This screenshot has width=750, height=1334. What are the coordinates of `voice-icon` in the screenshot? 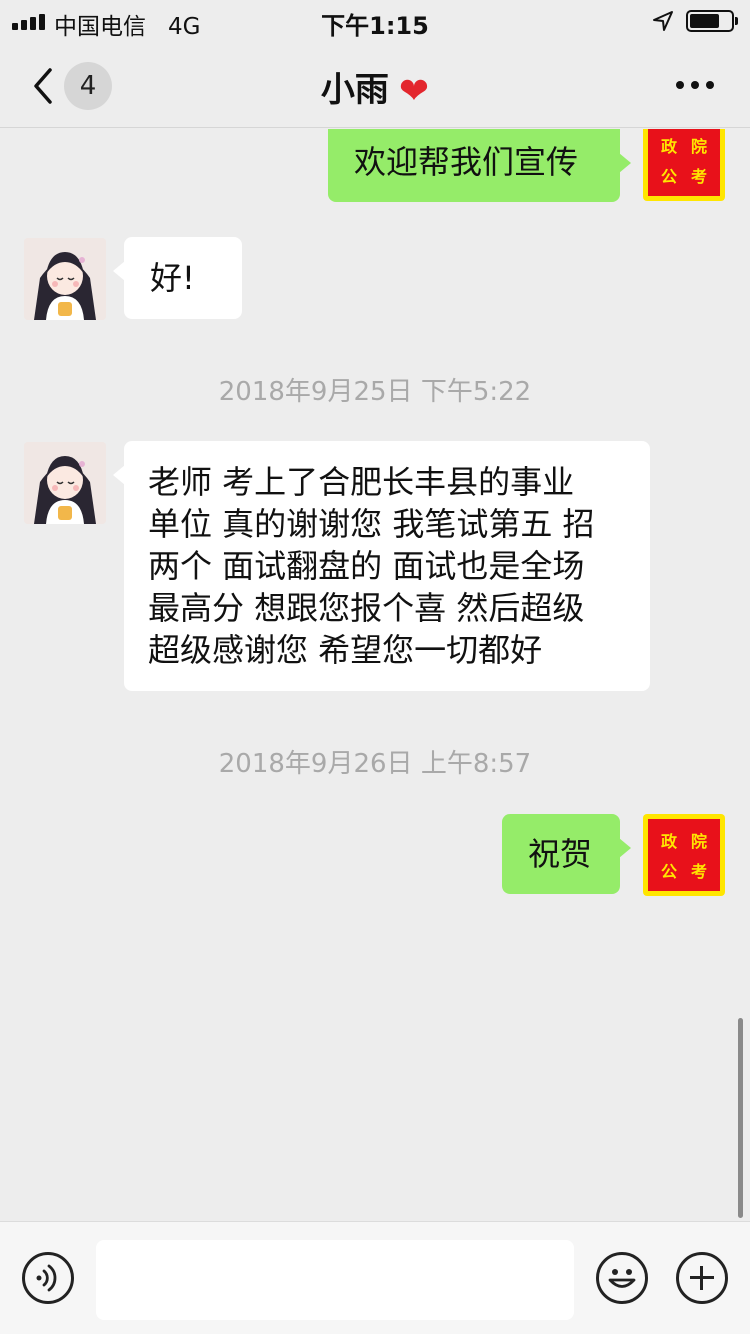 It's located at (46, 1278).